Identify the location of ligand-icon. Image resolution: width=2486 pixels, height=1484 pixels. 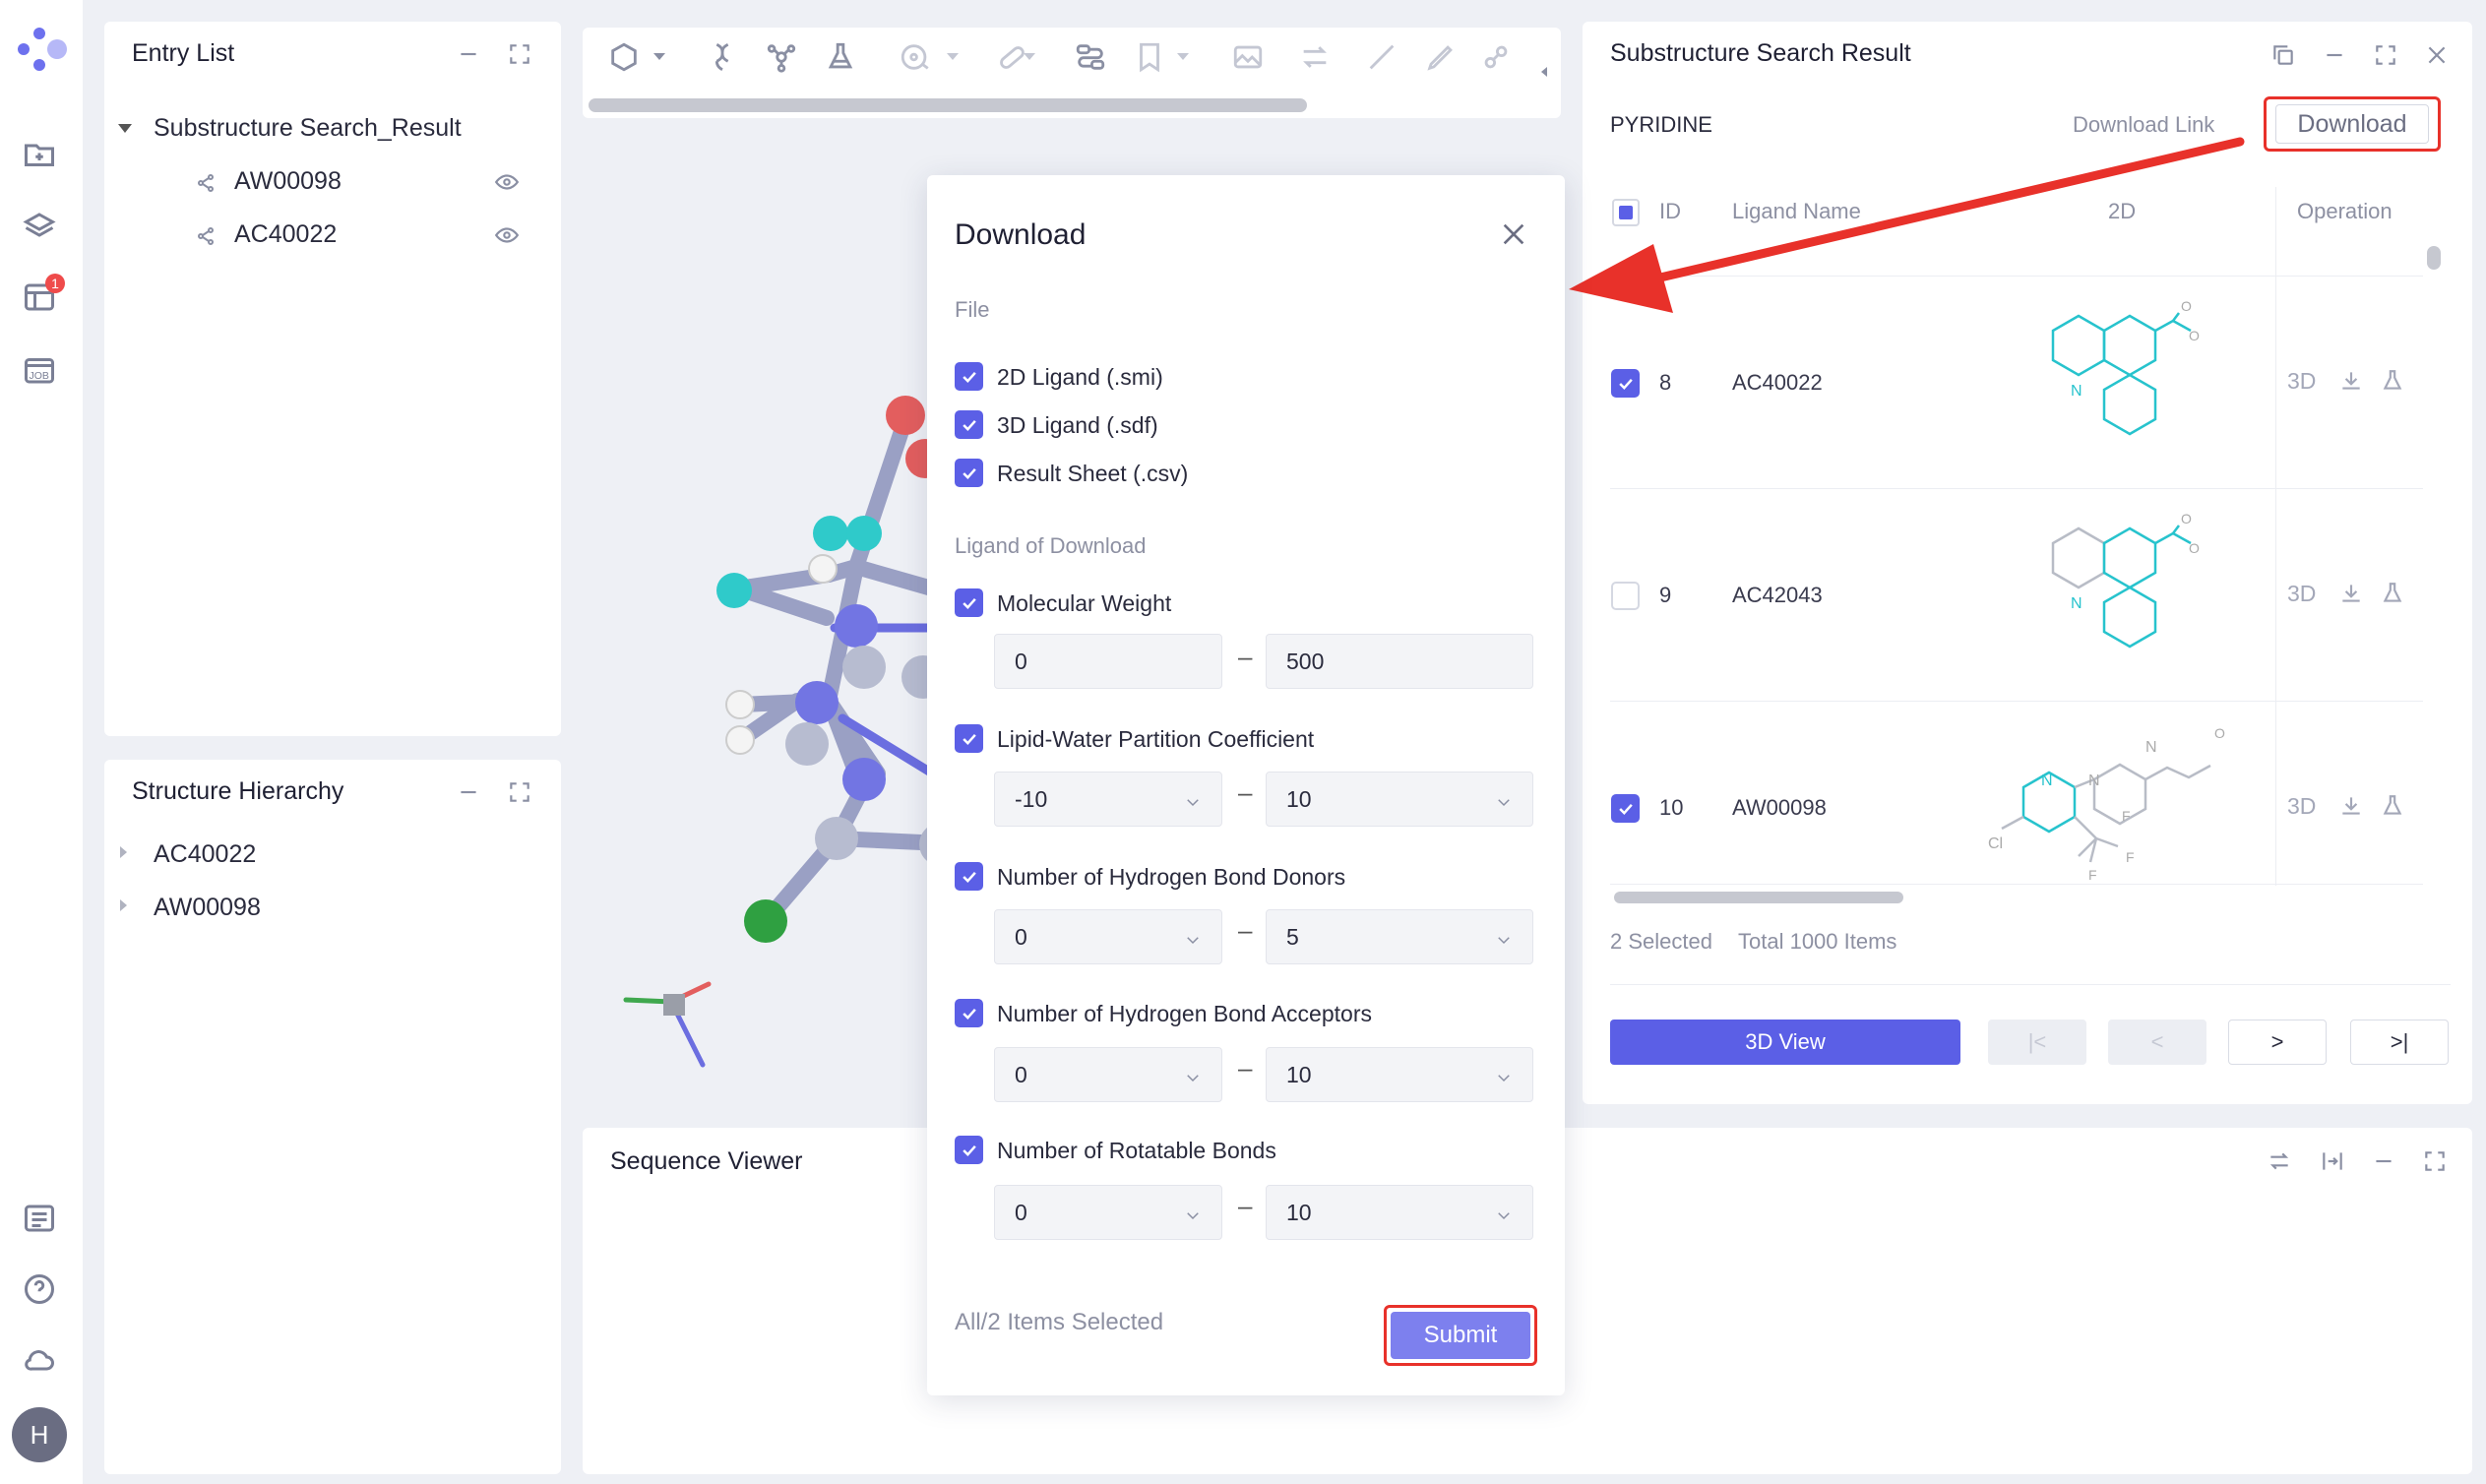
(206, 236).